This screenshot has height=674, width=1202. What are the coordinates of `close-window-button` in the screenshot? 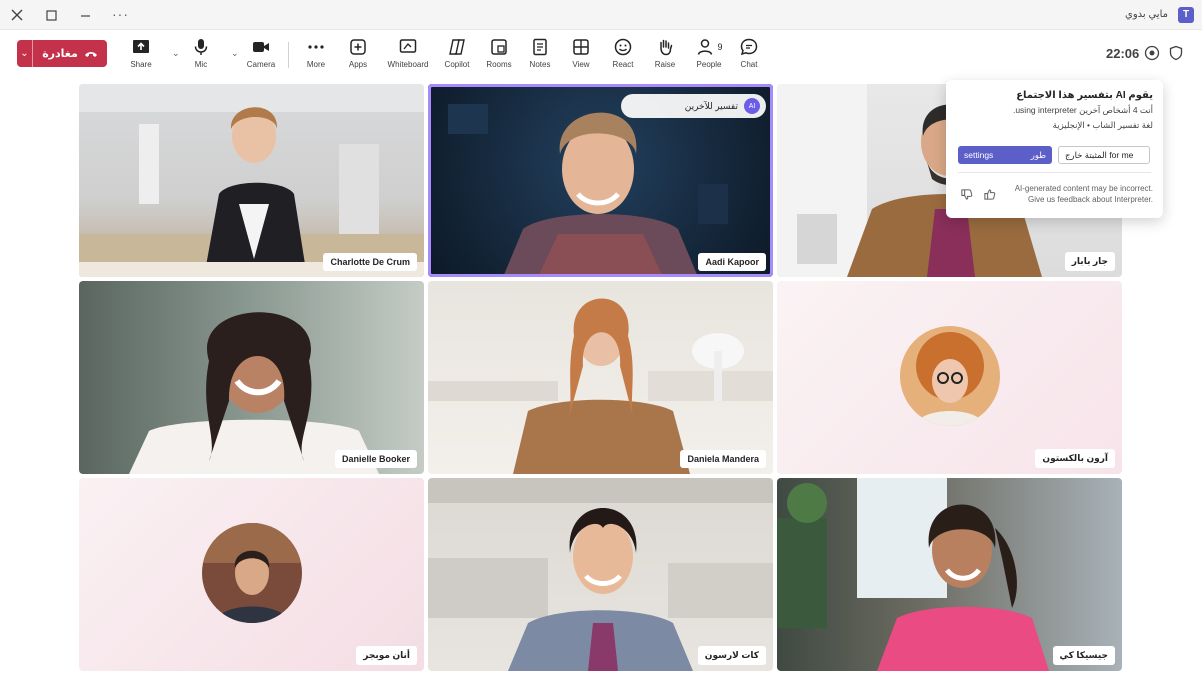 It's located at (17, 15).